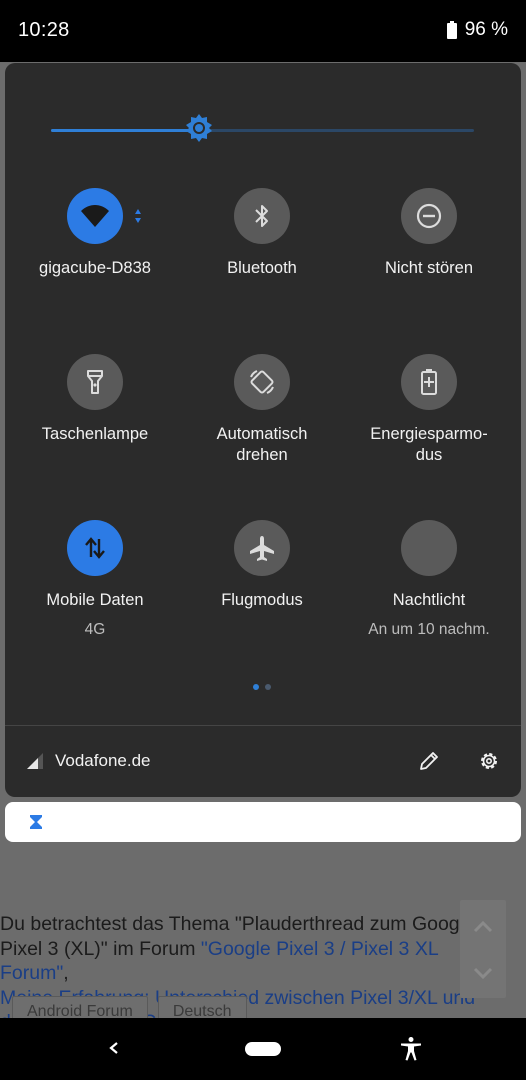 Image resolution: width=526 pixels, height=1080 pixels. What do you see at coordinates (429, 585) in the screenshot?
I see `tile-night-light: Nachtlicht An um 10 nachm.` at bounding box center [429, 585].